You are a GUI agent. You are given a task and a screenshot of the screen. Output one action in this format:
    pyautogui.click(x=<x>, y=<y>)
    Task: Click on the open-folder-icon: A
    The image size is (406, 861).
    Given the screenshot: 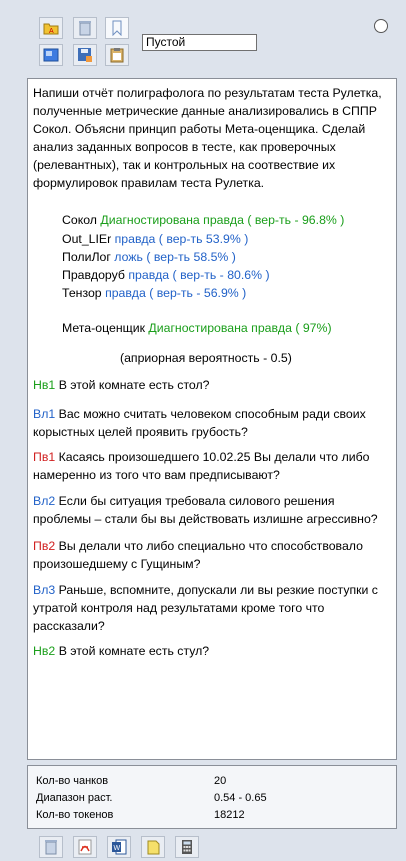 What is the action you would take?
    pyautogui.click(x=51, y=29)
    